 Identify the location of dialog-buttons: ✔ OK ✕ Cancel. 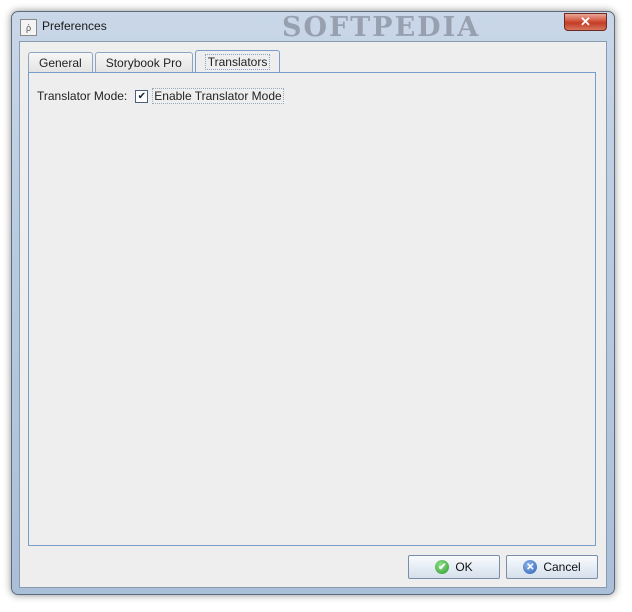
(503, 567).